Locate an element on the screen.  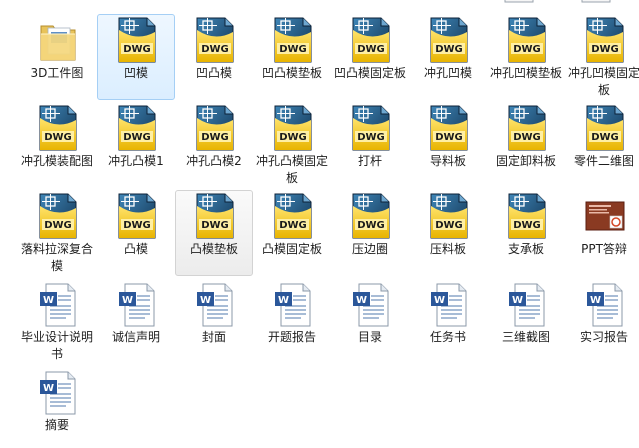
file-name-label: 冲孔凹模 is located at coordinates (447, 73).